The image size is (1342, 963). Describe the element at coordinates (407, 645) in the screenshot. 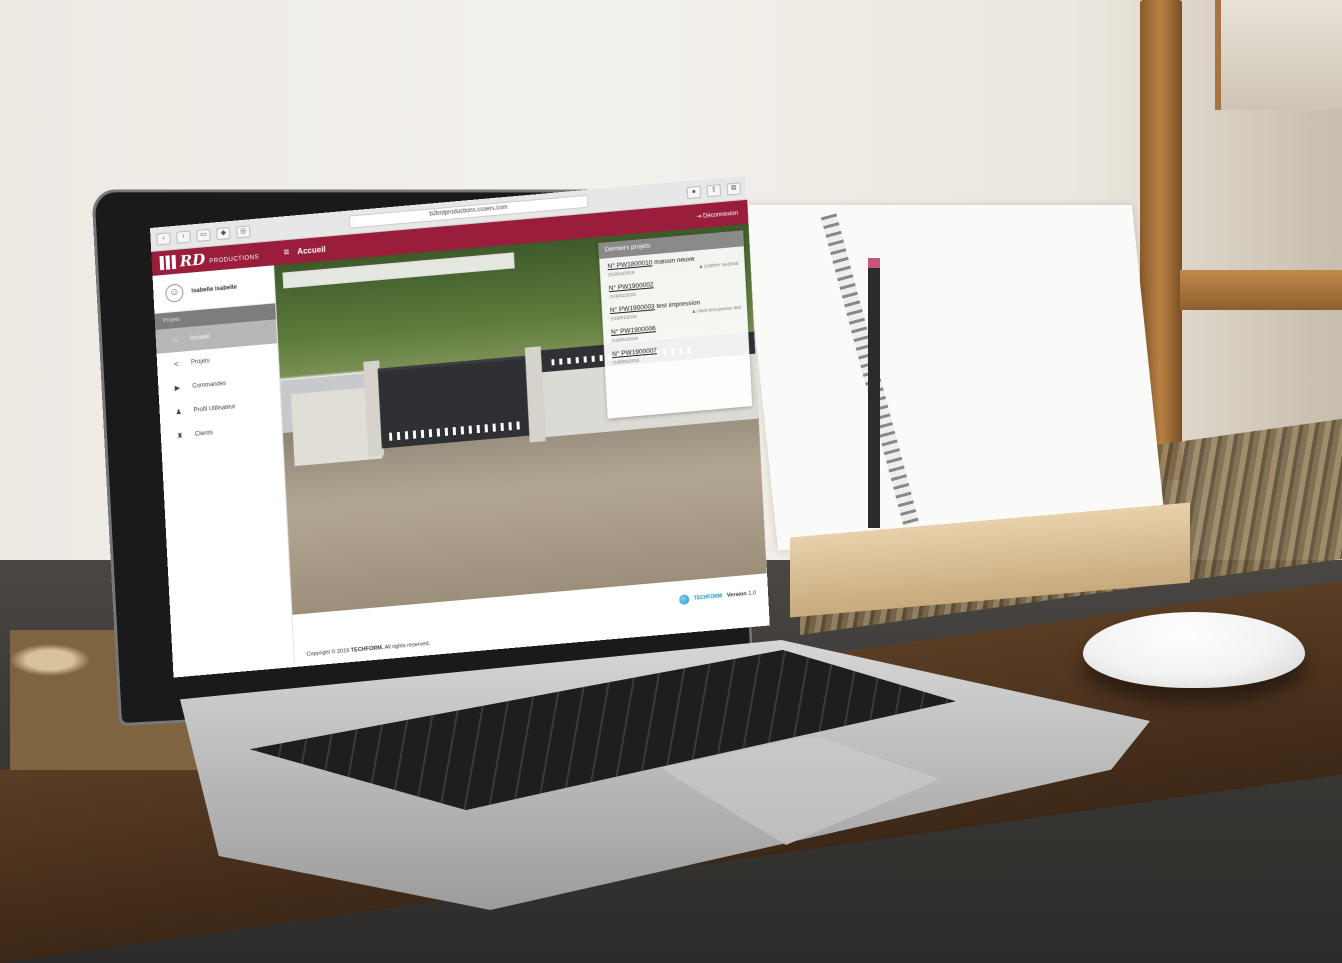

I see `copyright-suffix: All rights reserved.` at that location.